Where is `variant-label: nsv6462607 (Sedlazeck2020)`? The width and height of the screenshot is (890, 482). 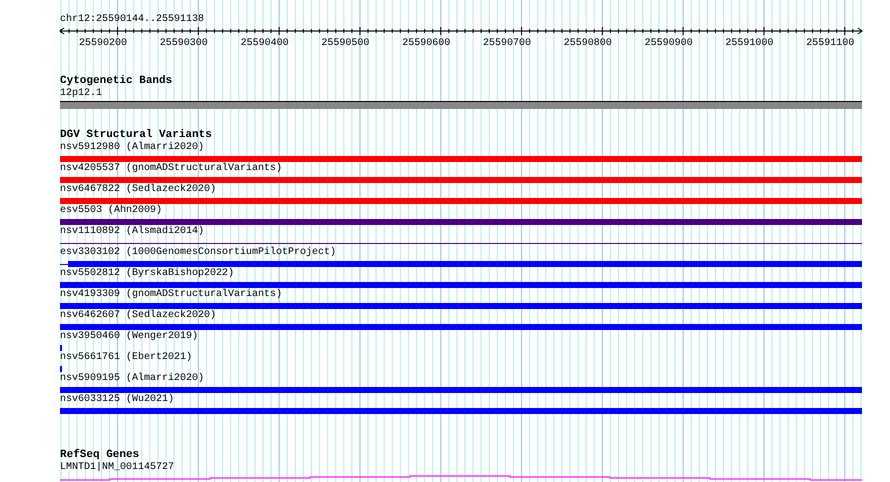
variant-label: nsv6462607 (Sedlazeck2020) is located at coordinates (138, 316).